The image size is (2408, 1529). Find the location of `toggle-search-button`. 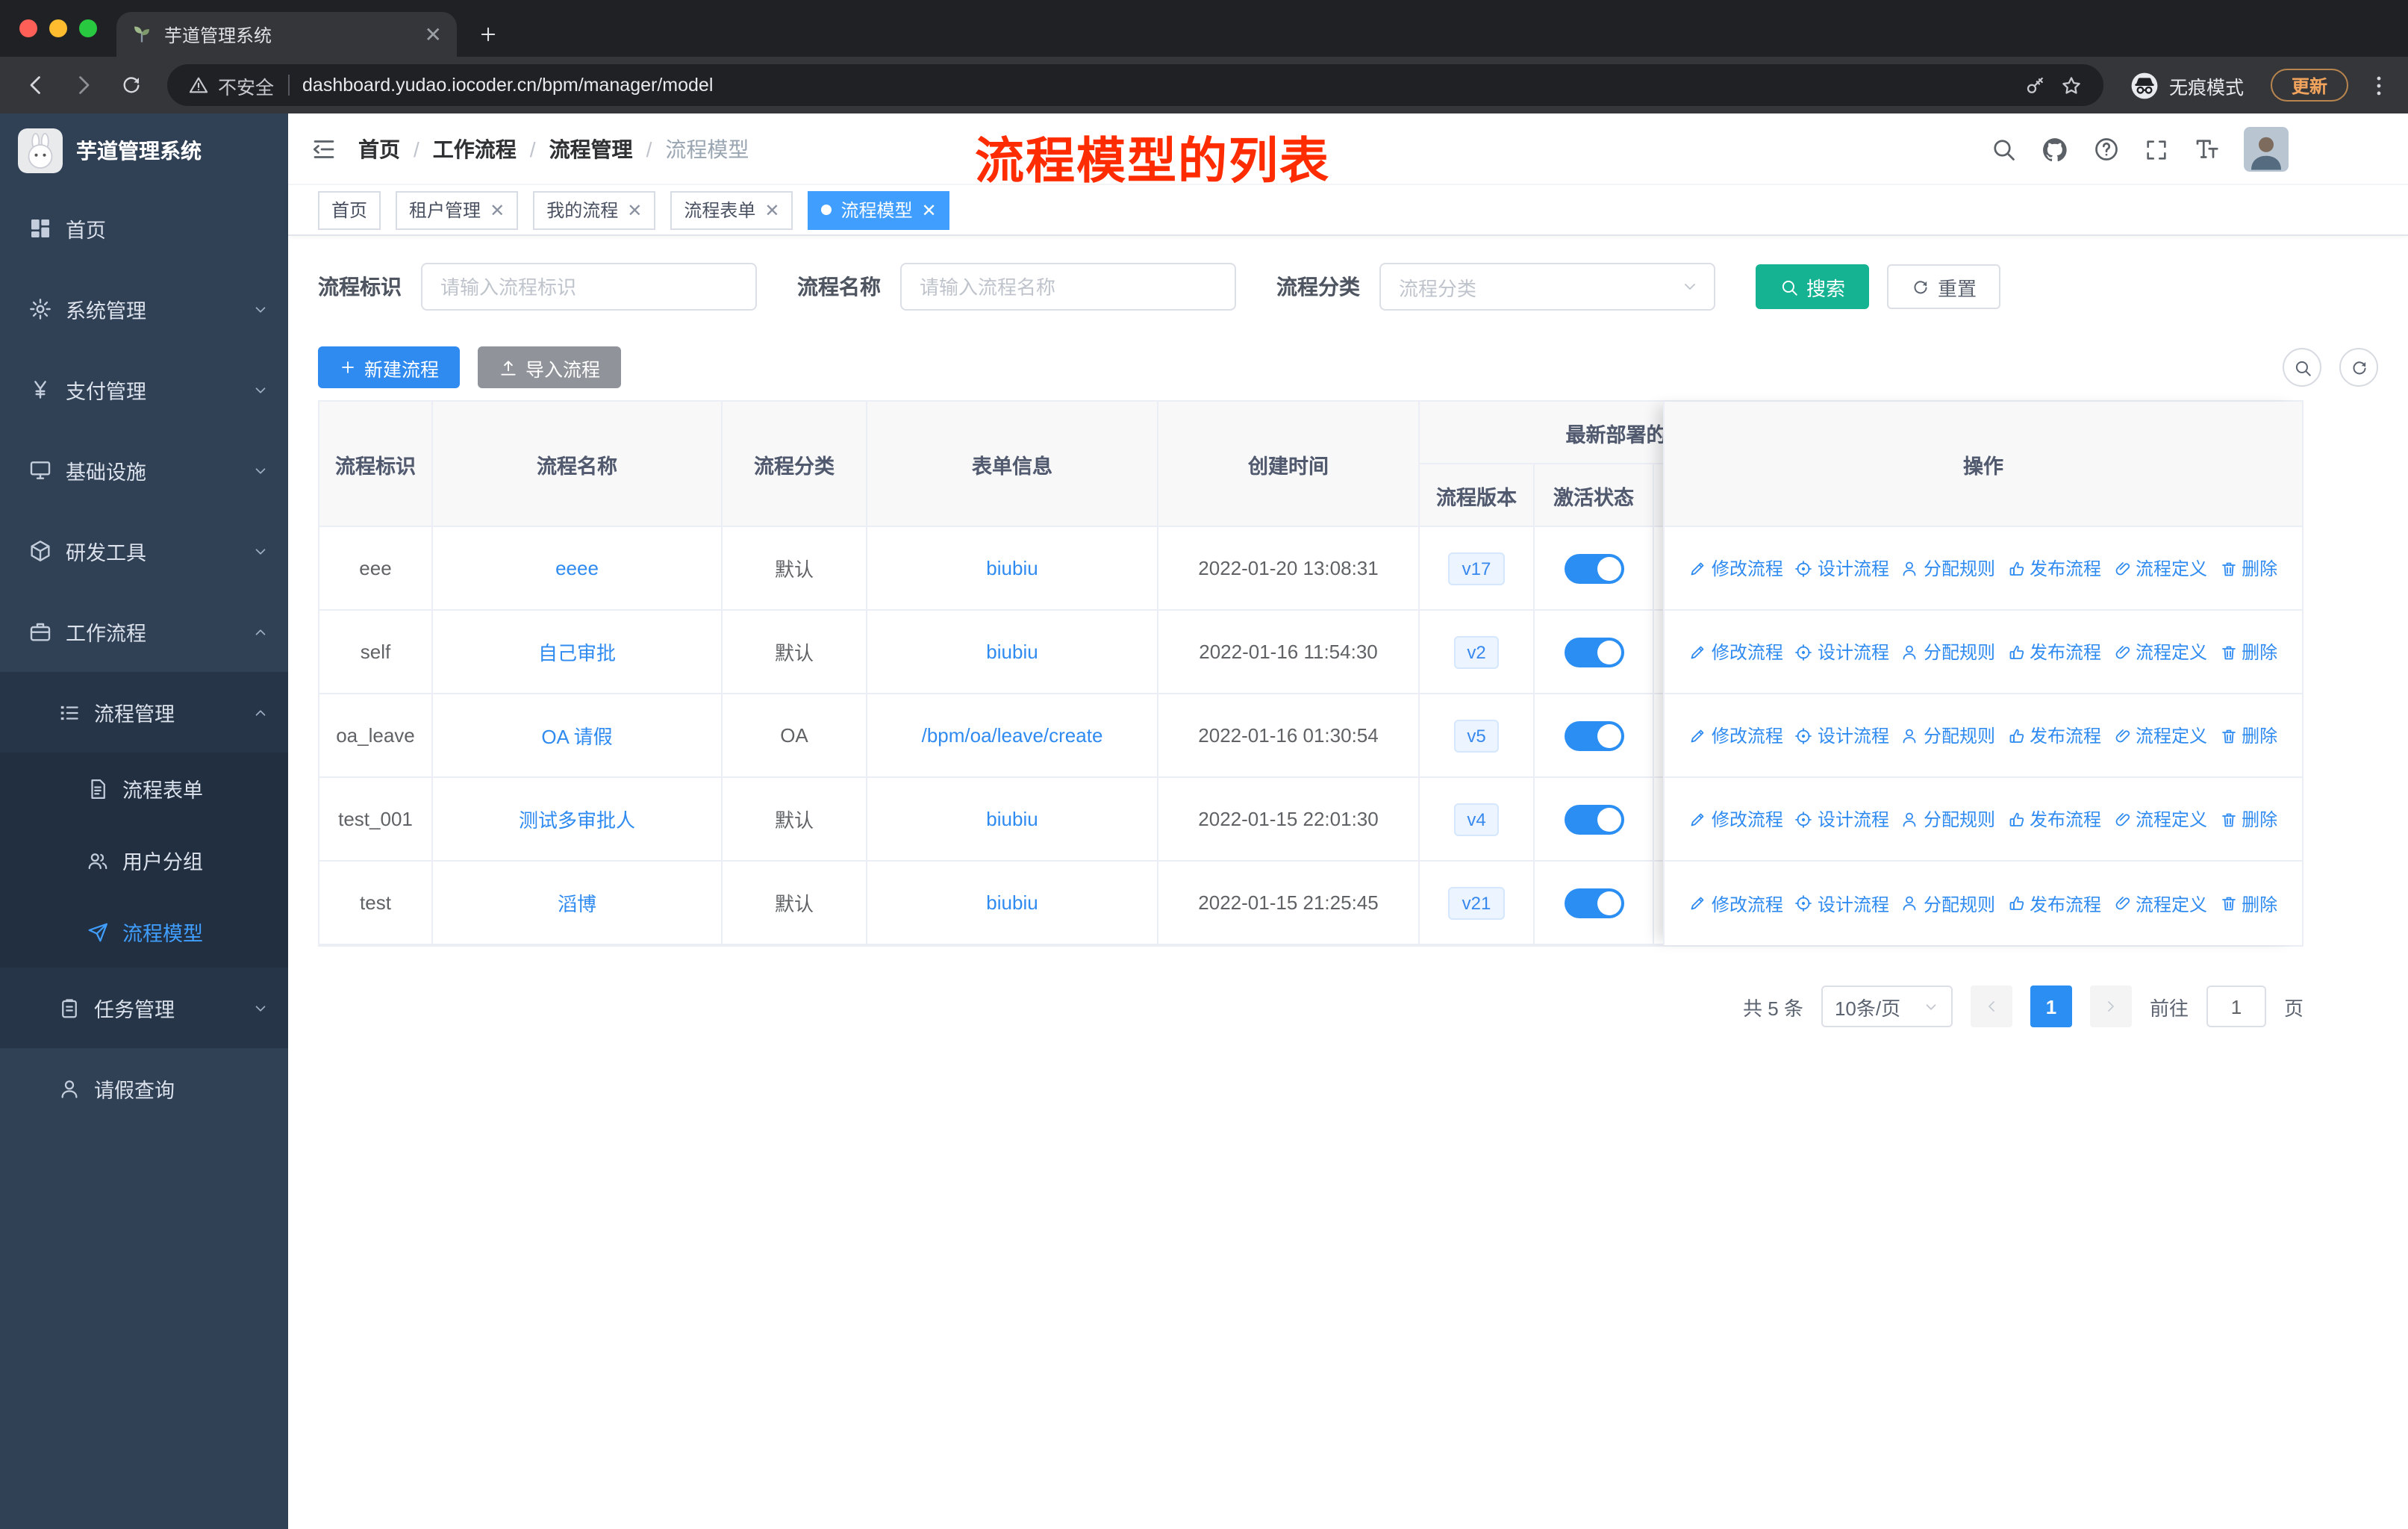

toggle-search-button is located at coordinates (2302, 367).